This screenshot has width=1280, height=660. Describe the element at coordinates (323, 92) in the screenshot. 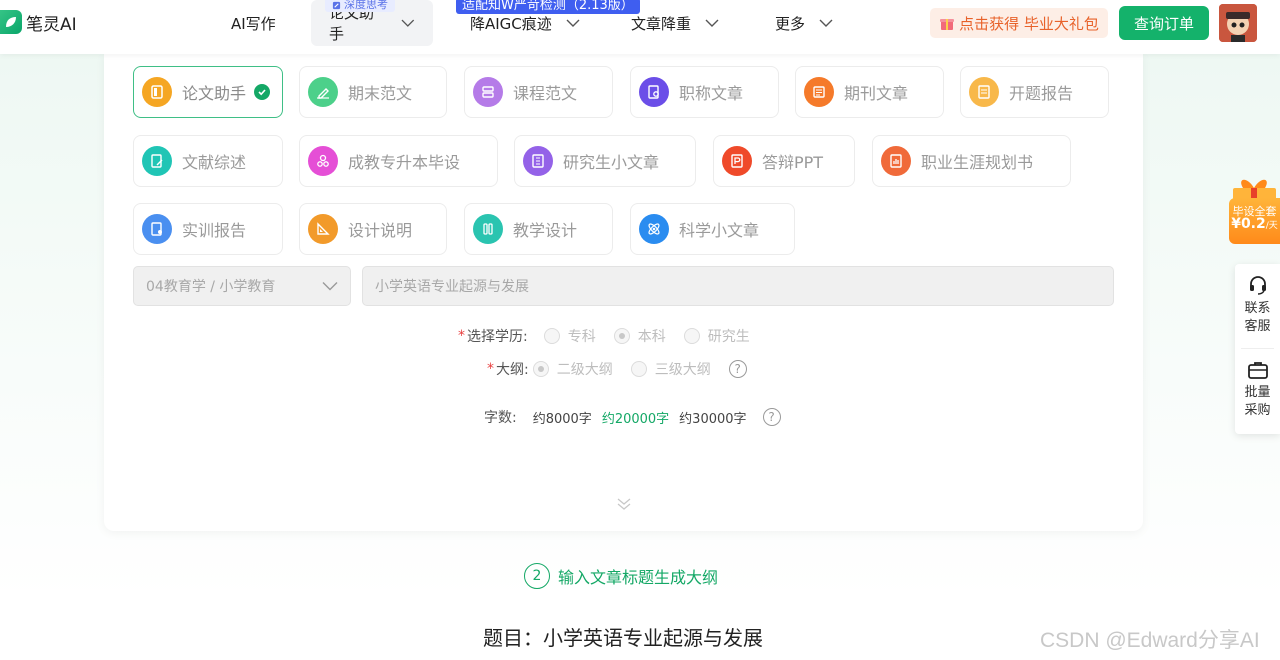

I see `pencil-icon` at that location.